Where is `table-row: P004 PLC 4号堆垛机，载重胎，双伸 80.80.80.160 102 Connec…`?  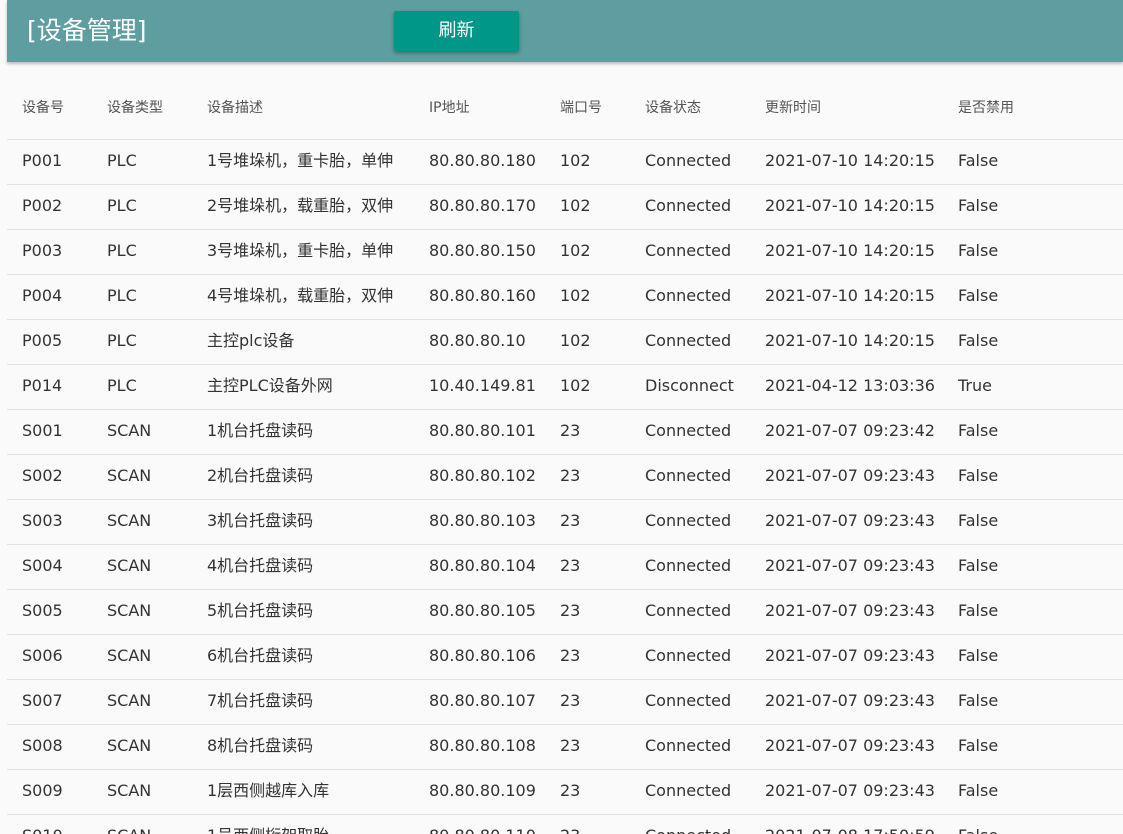
table-row: P004 PLC 4号堆垛机，载重胎，双伸 80.80.80.160 102 Connec… is located at coordinates (565, 297).